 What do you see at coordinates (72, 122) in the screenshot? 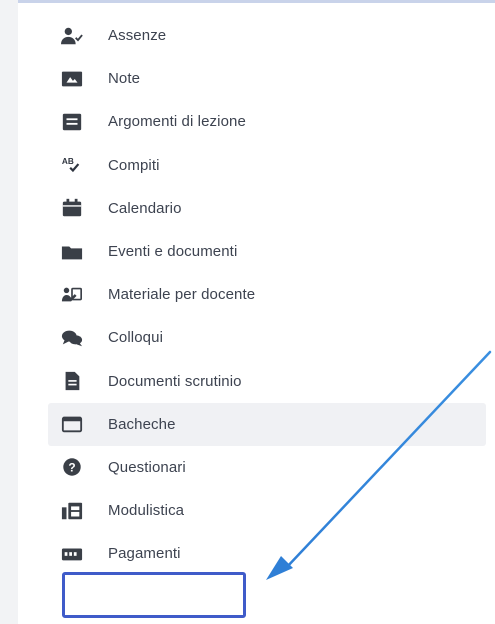
I see `lesson-board-icon` at bounding box center [72, 122].